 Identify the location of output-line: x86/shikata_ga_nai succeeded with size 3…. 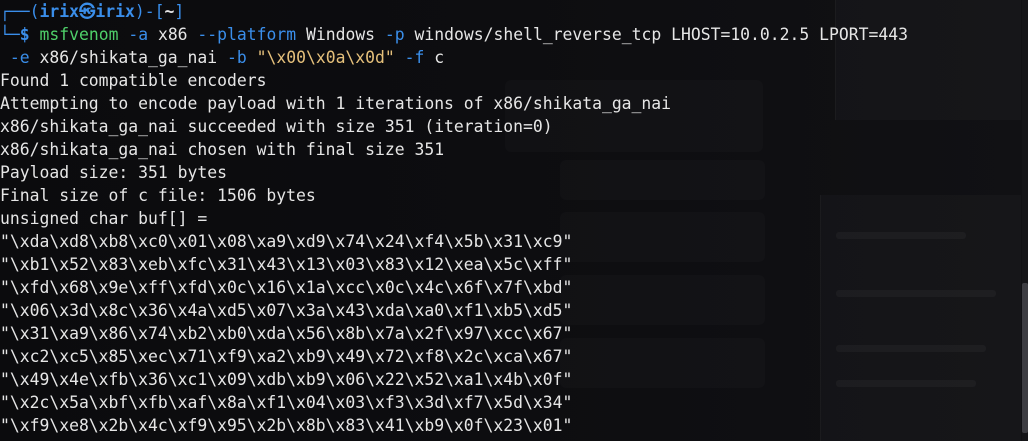
(276, 126).